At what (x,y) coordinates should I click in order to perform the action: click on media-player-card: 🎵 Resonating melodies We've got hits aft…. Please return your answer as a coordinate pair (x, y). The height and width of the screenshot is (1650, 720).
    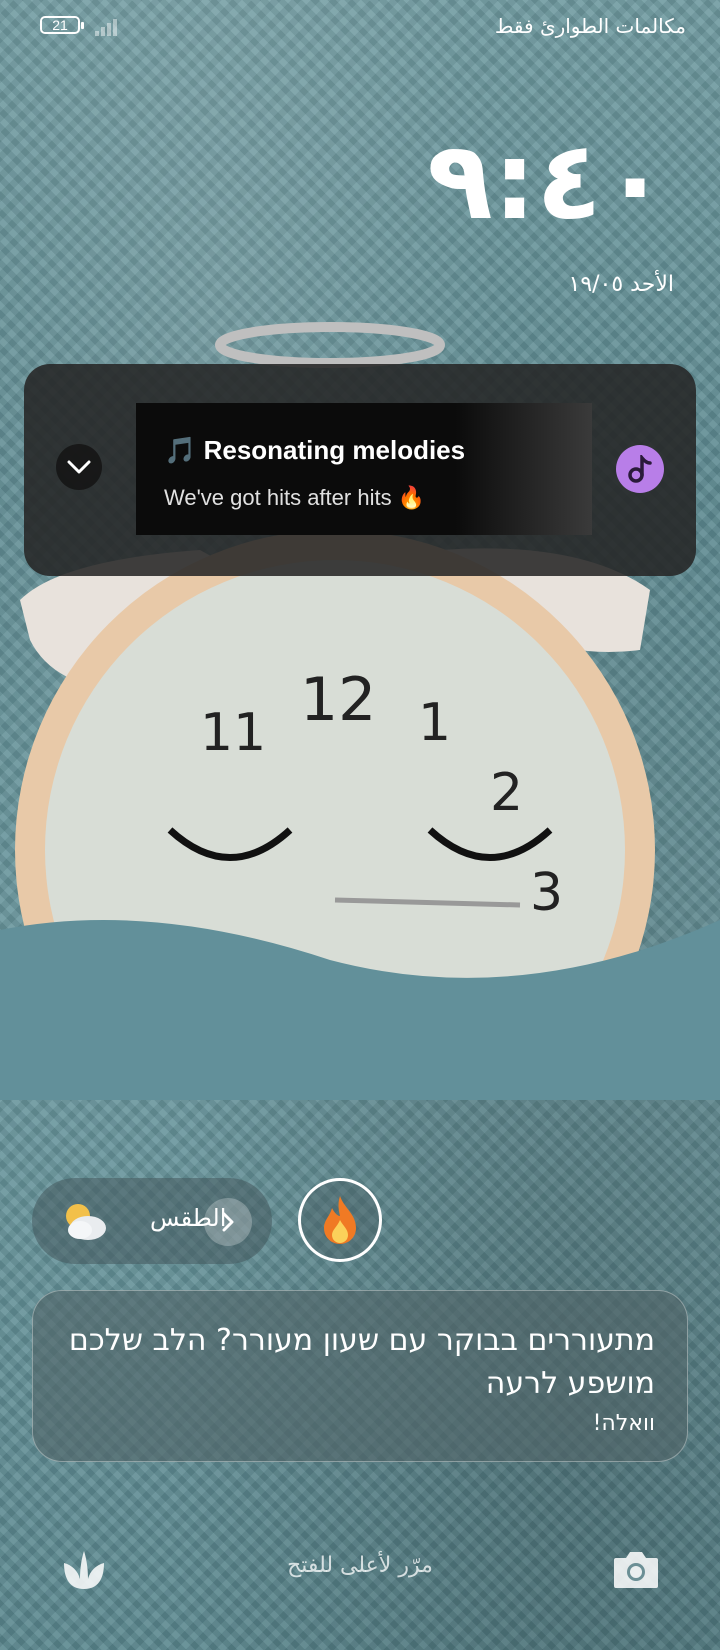
    Looking at the image, I should click on (360, 470).